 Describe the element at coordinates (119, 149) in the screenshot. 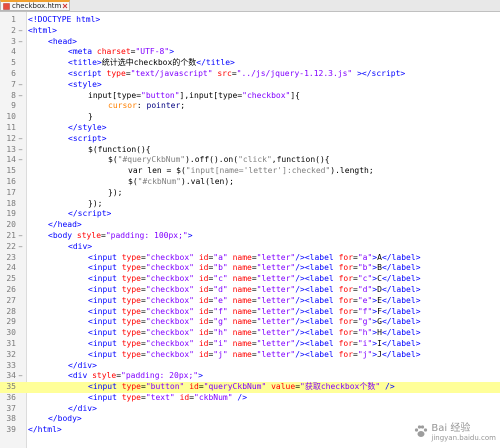

I see `code-token: $(function(){` at that location.